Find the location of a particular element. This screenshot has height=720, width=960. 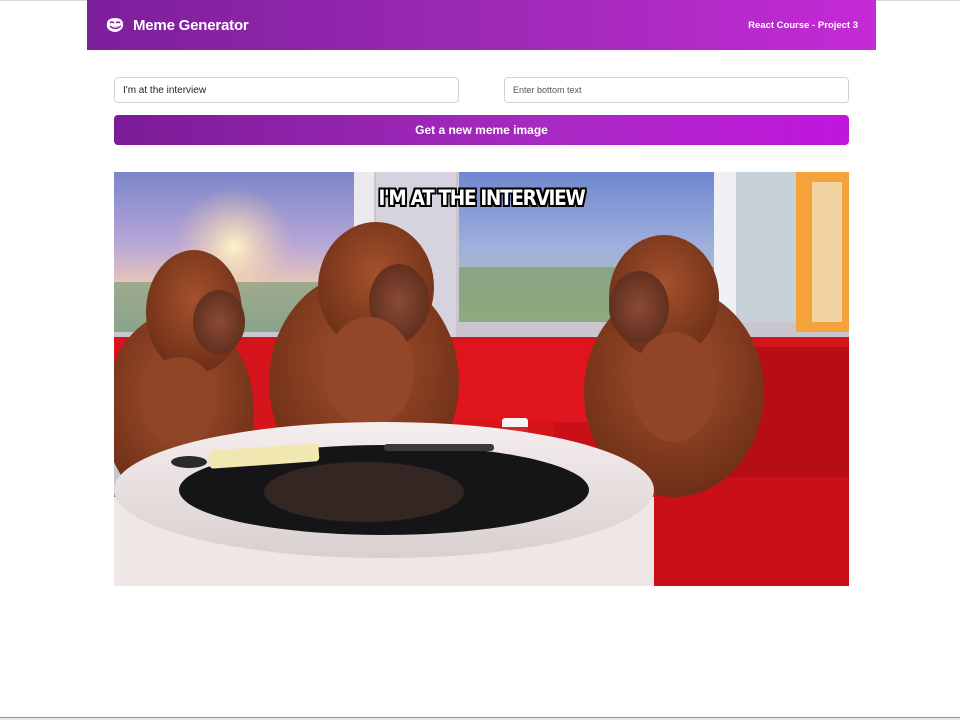

top-text-input is located at coordinates (286, 90).